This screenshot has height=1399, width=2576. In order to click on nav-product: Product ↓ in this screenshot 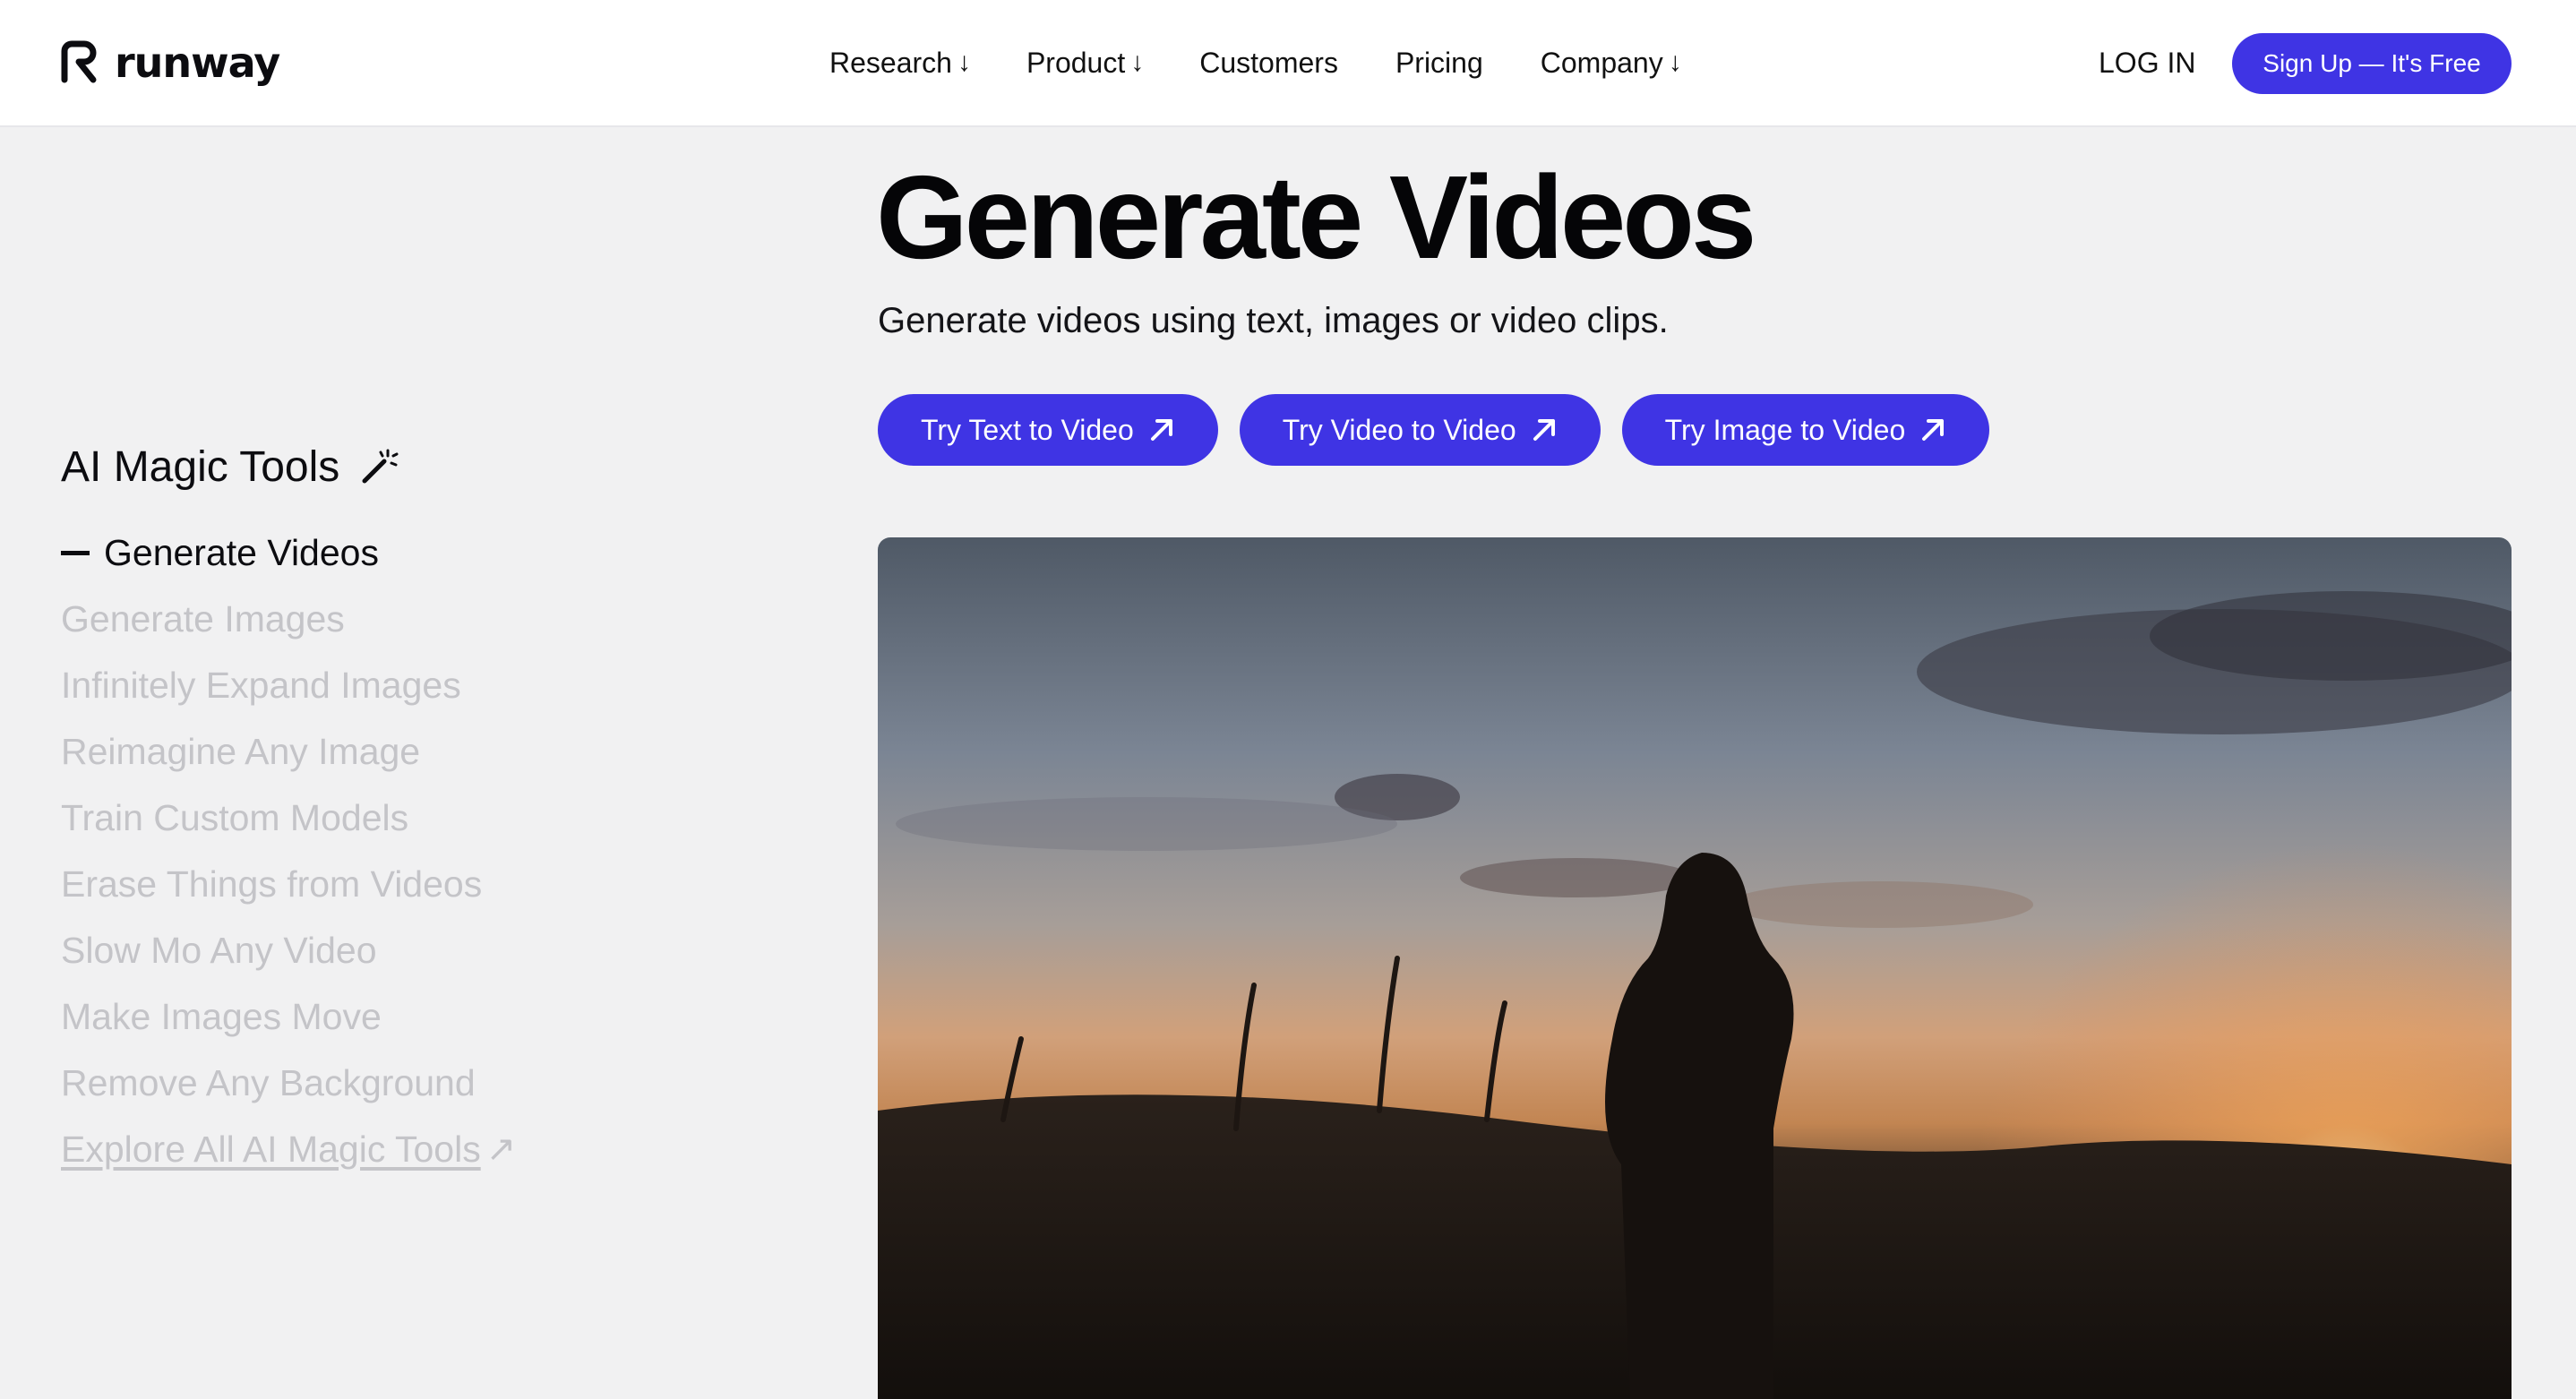, I will do `click(1085, 63)`.